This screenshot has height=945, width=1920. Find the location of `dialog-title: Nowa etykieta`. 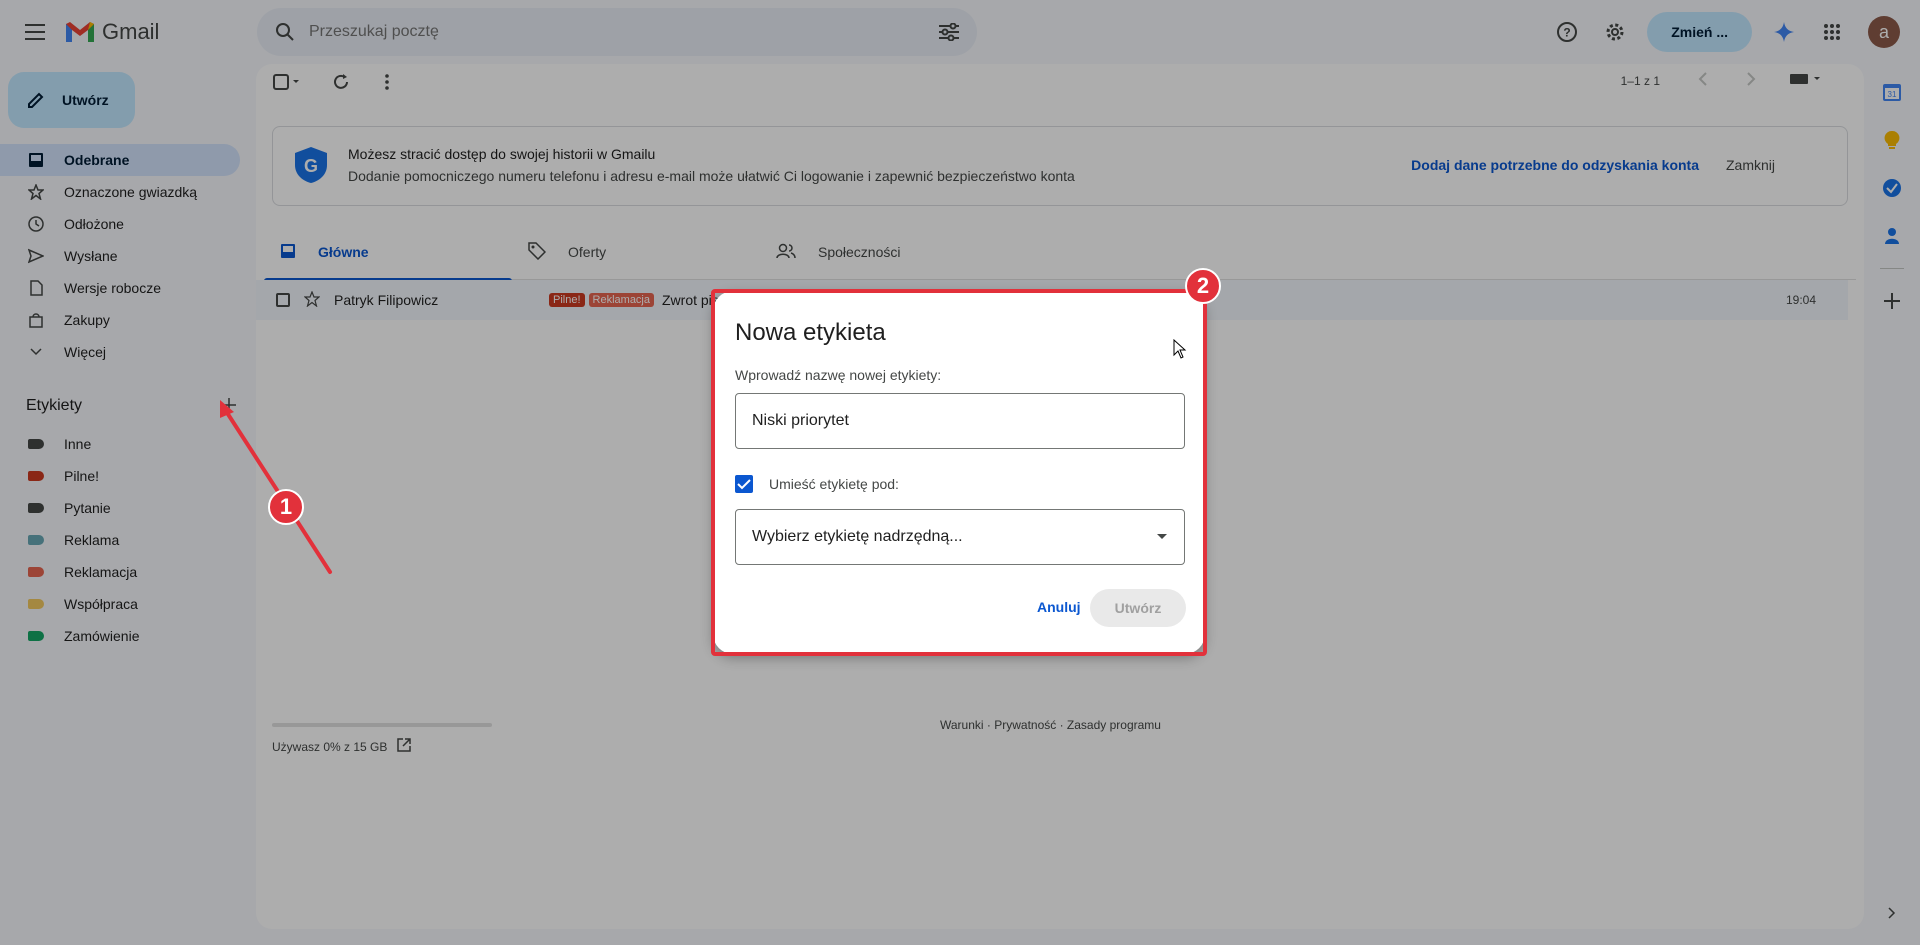

dialog-title: Nowa etykieta is located at coordinates (810, 332).